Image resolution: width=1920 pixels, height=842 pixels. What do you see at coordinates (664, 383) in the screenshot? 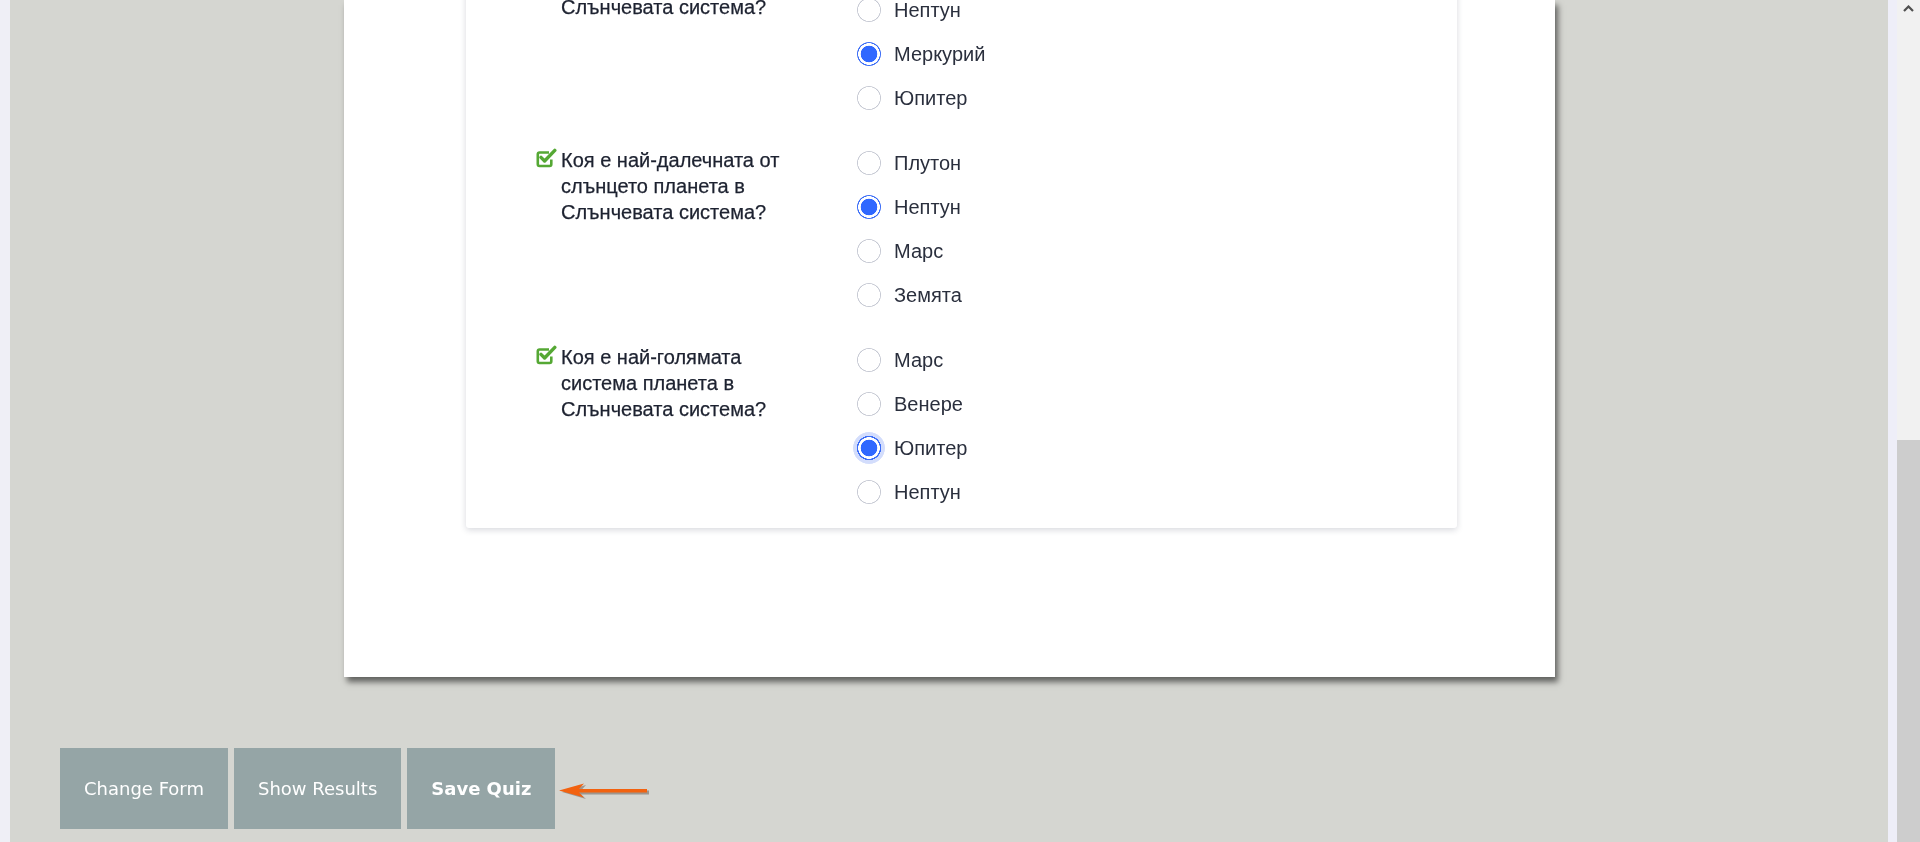
I see `question-text: Коя е най-голямата система планета в Слънчевата система?` at bounding box center [664, 383].